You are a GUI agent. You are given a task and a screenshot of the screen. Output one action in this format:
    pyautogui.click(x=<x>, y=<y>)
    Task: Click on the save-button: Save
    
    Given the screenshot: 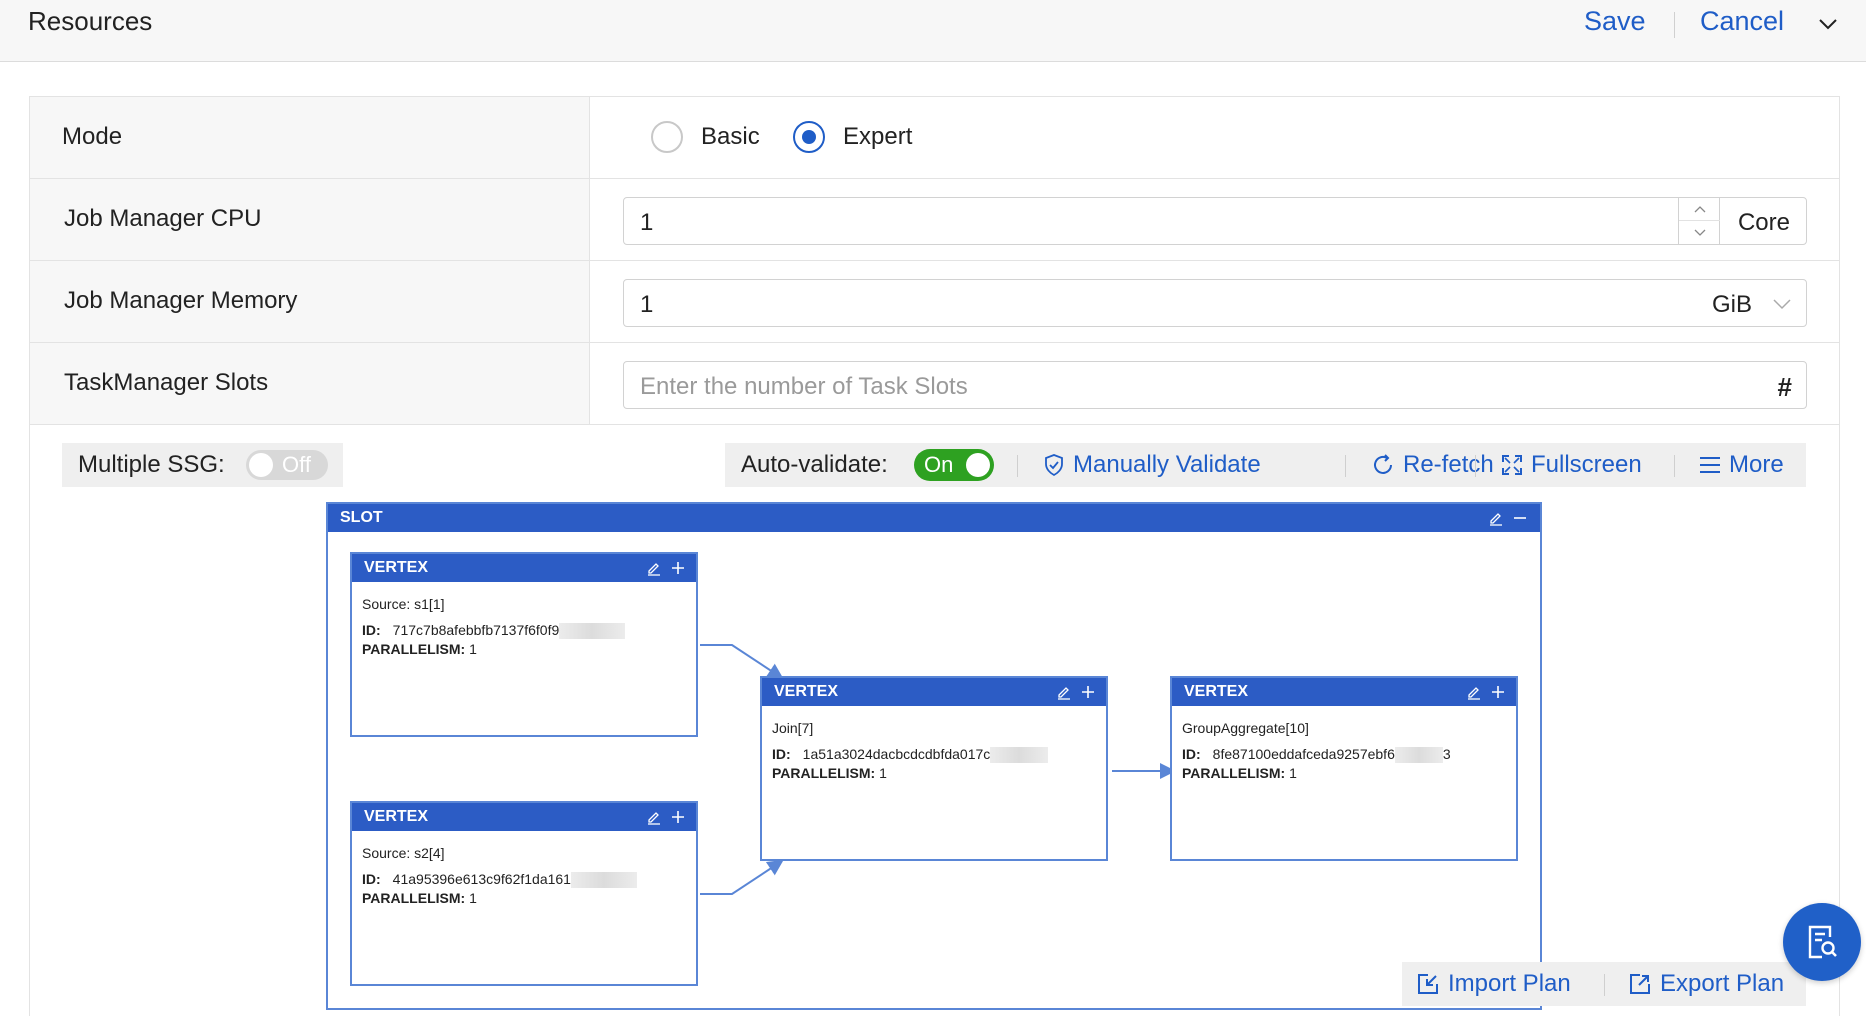 What is the action you would take?
    pyautogui.click(x=1615, y=21)
    